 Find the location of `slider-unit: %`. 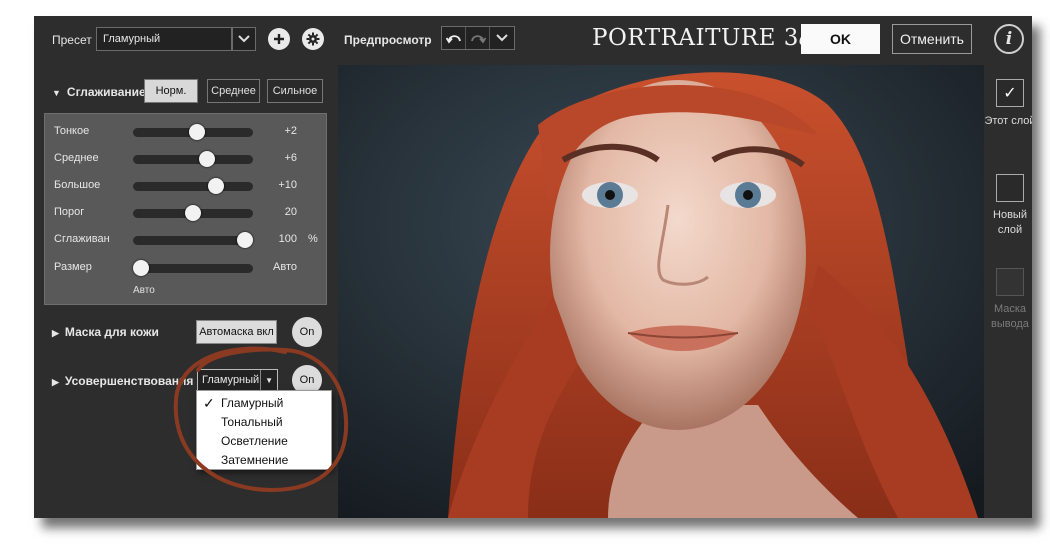

slider-unit: % is located at coordinates (313, 239).